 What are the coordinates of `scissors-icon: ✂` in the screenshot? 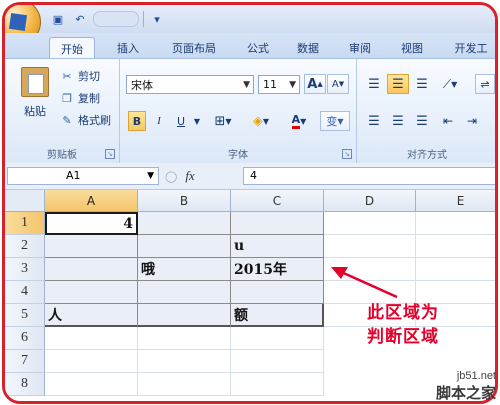 It's located at (67, 76).